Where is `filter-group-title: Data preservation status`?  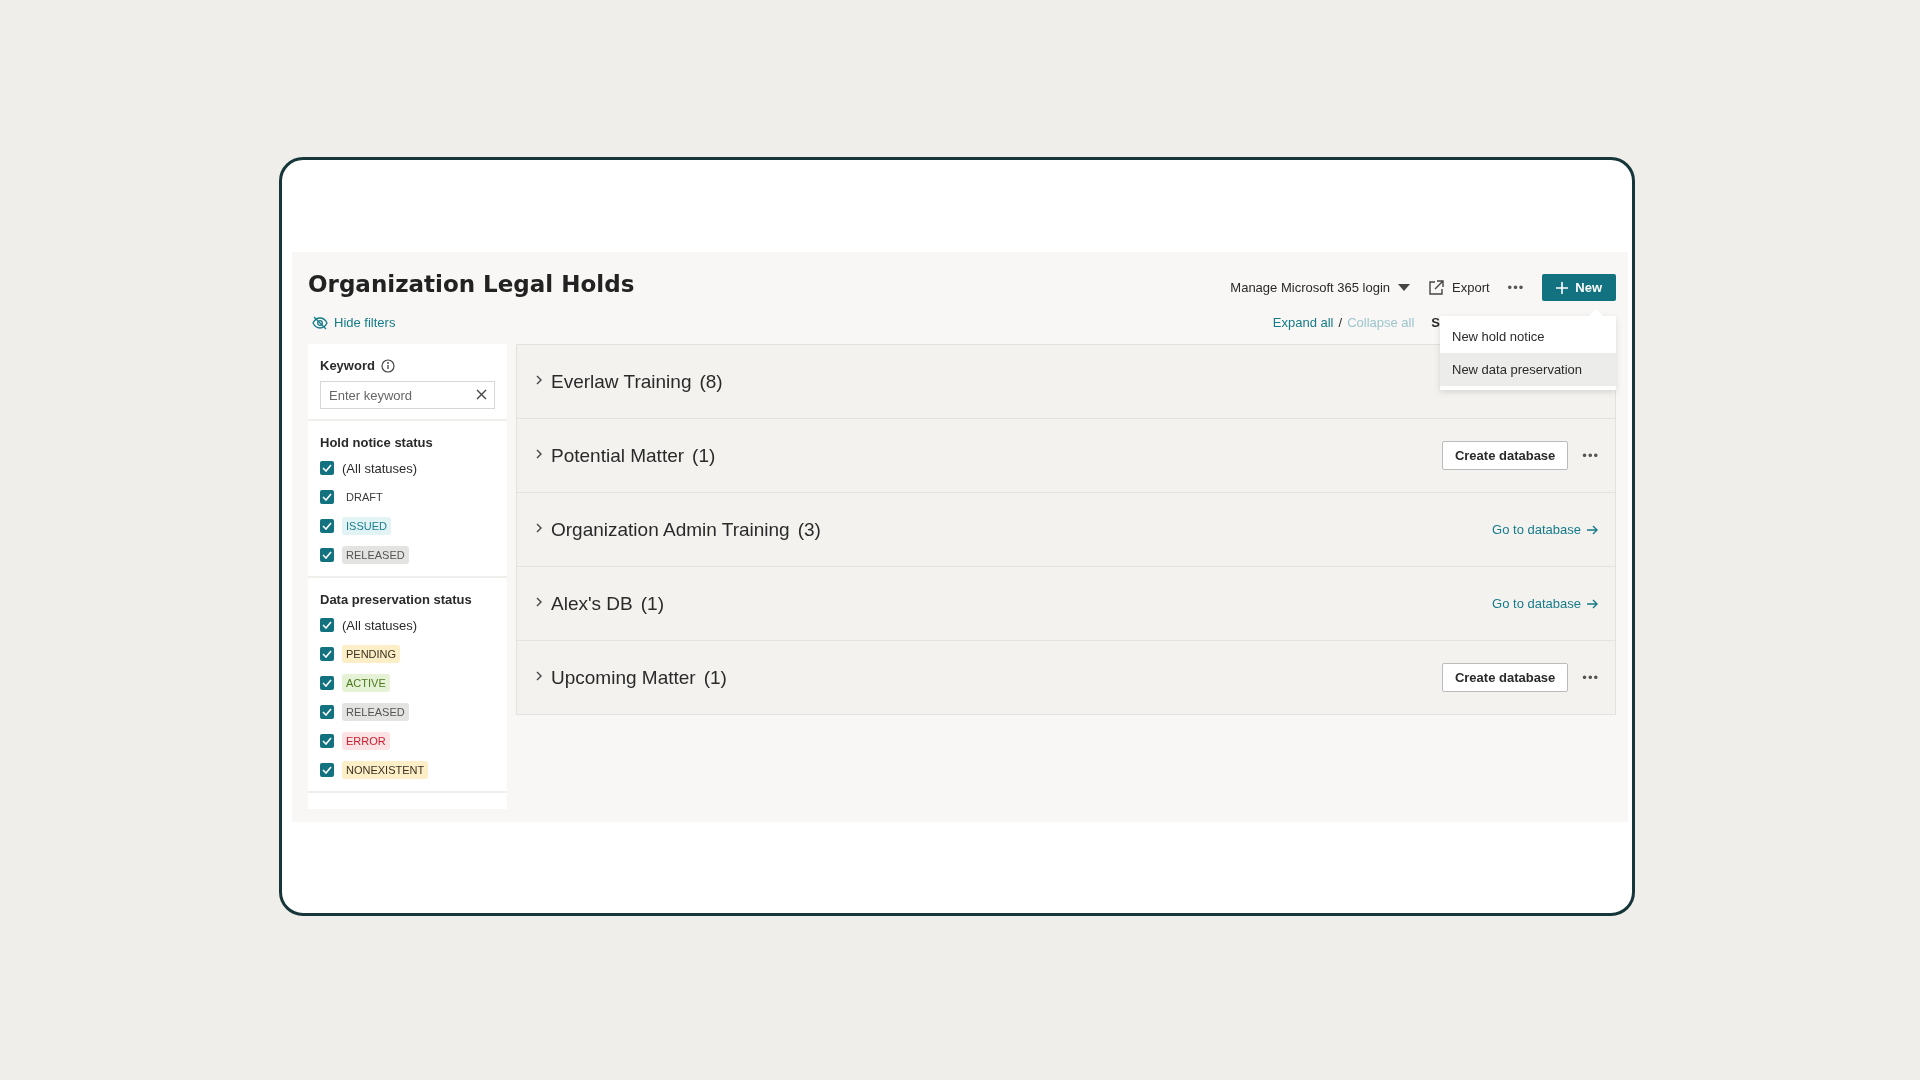
filter-group-title: Data preservation status is located at coordinates (396, 599).